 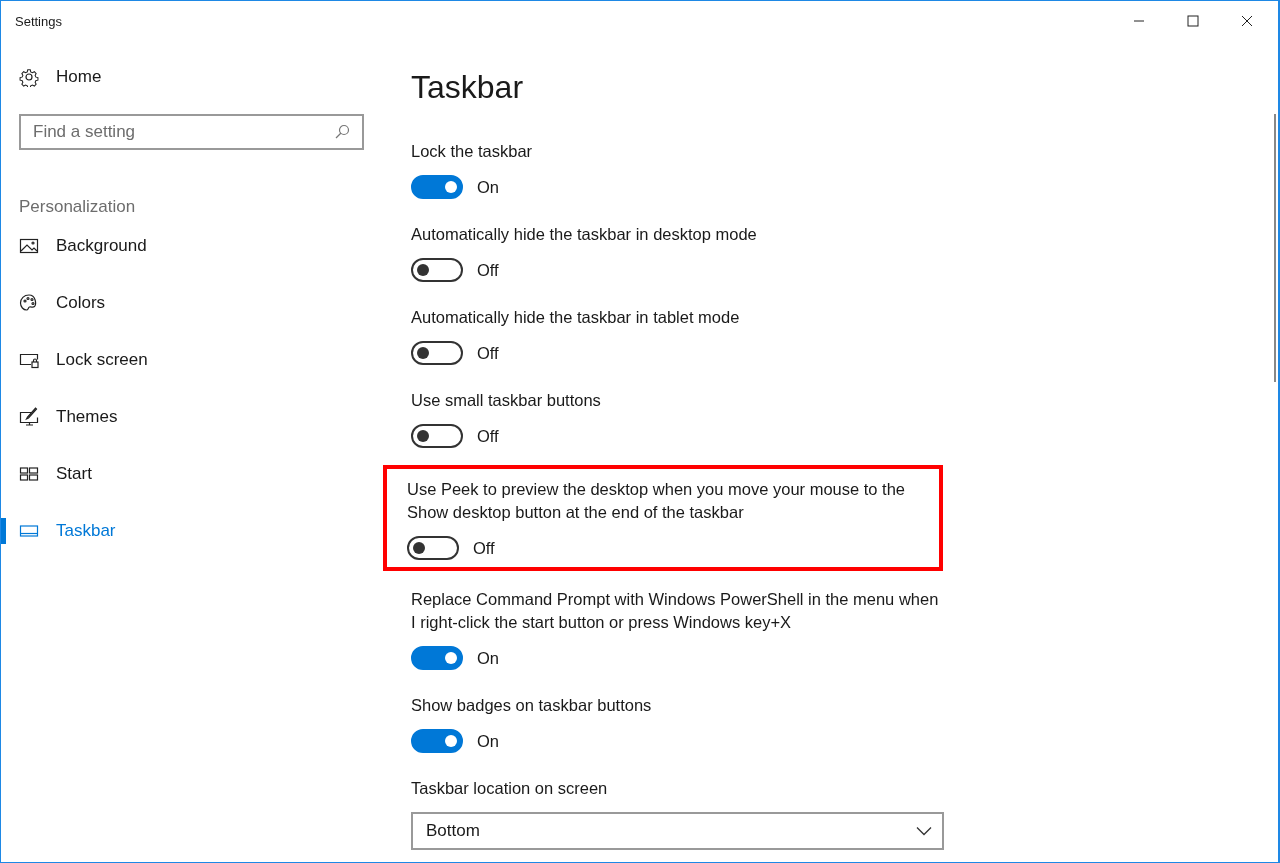 What do you see at coordinates (1275, 248) in the screenshot?
I see `scrollbar` at bounding box center [1275, 248].